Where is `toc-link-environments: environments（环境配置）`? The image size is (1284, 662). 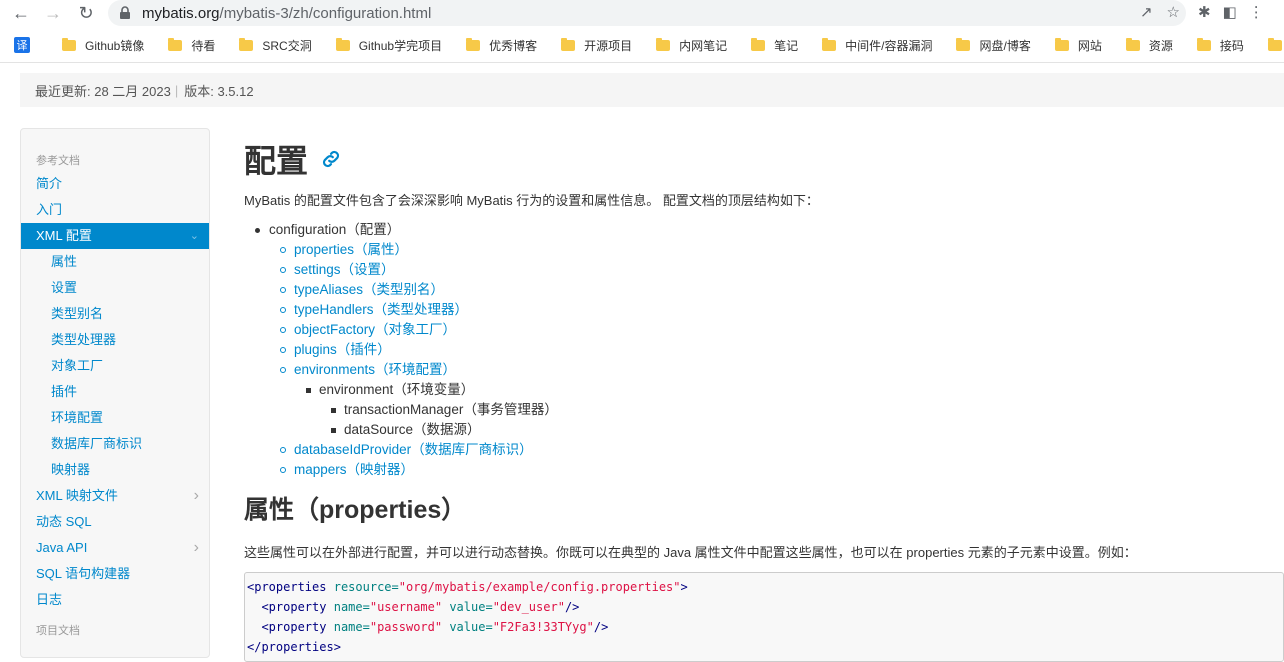
toc-link-environments: environments（环境配置） is located at coordinates (375, 369).